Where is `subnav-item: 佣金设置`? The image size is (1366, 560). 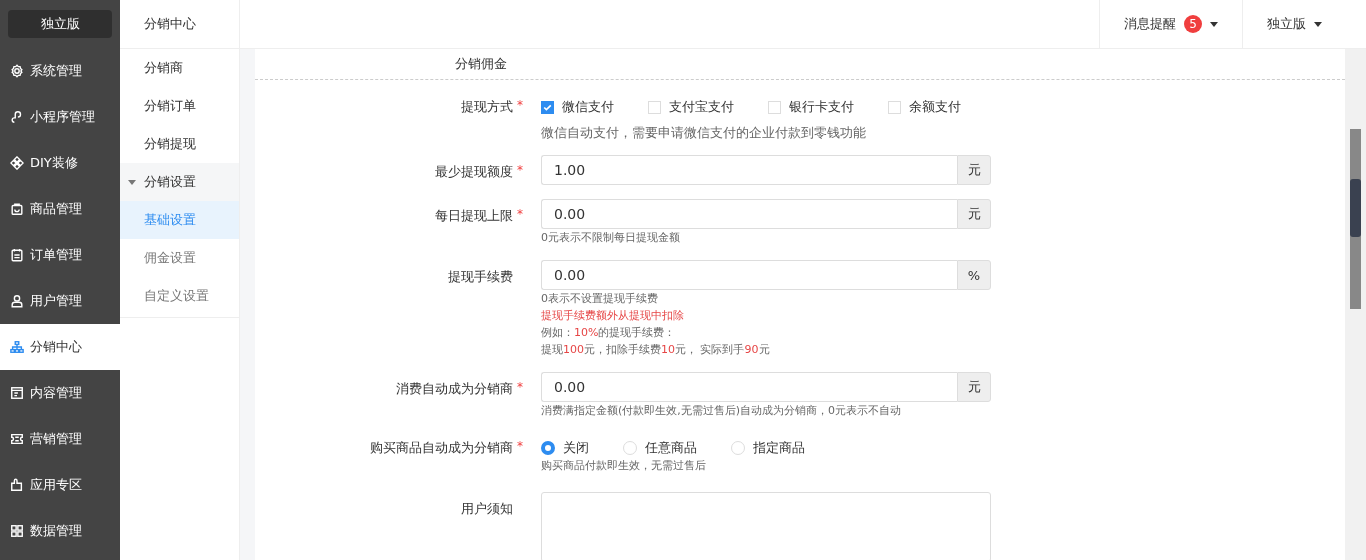
subnav-item: 佣金设置 is located at coordinates (179, 258).